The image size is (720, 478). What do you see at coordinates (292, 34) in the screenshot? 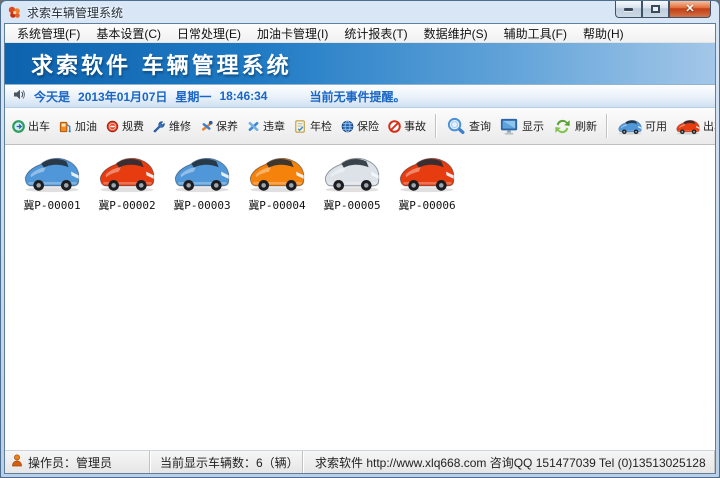
I see `menu-fuel-card: 加油卡管理(I)` at bounding box center [292, 34].